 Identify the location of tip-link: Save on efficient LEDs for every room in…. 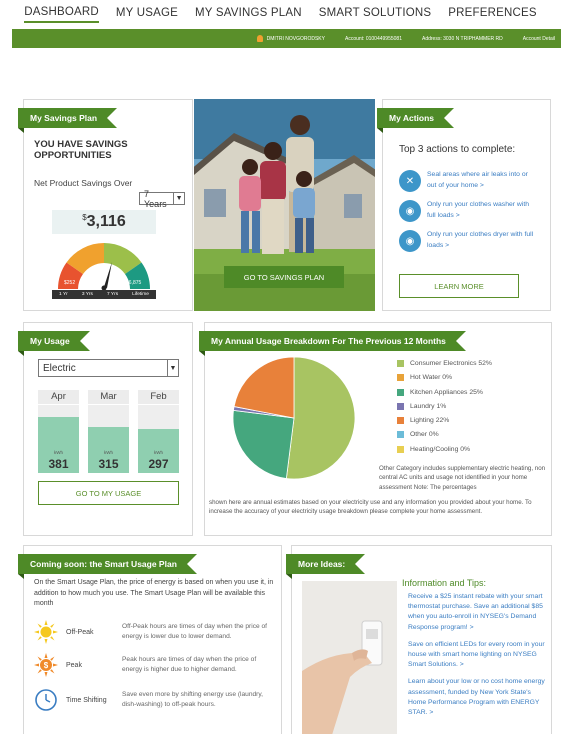
(479, 655).